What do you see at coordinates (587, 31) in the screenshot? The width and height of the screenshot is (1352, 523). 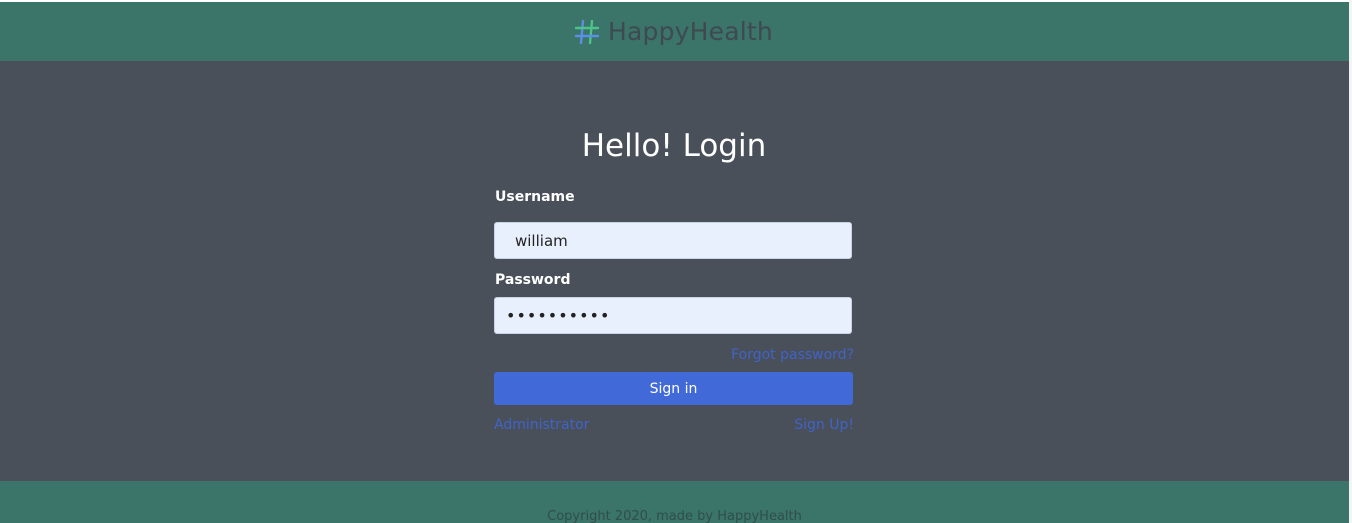 I see `hash-icon` at bounding box center [587, 31].